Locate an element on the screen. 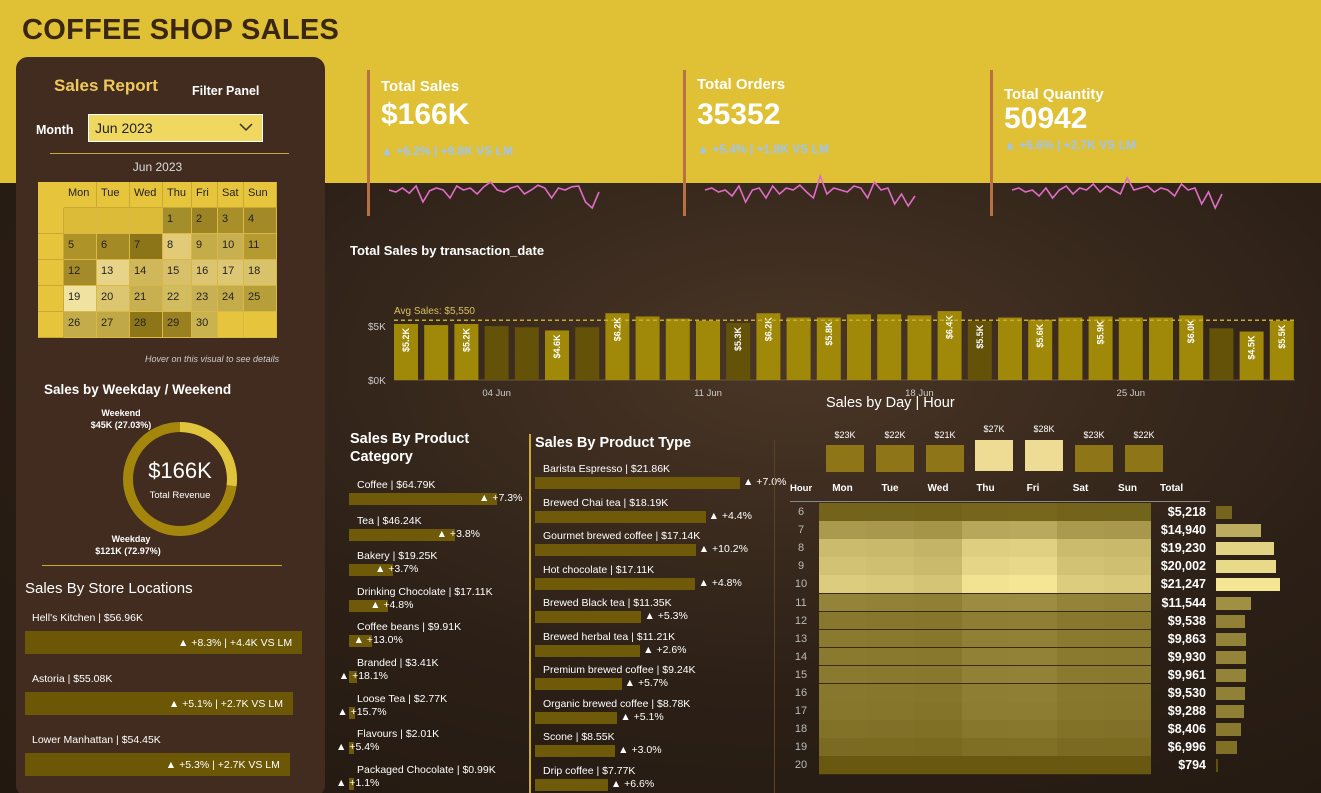 This screenshot has width=1321, height=793. calendar-day: 23 is located at coordinates (205, 299).